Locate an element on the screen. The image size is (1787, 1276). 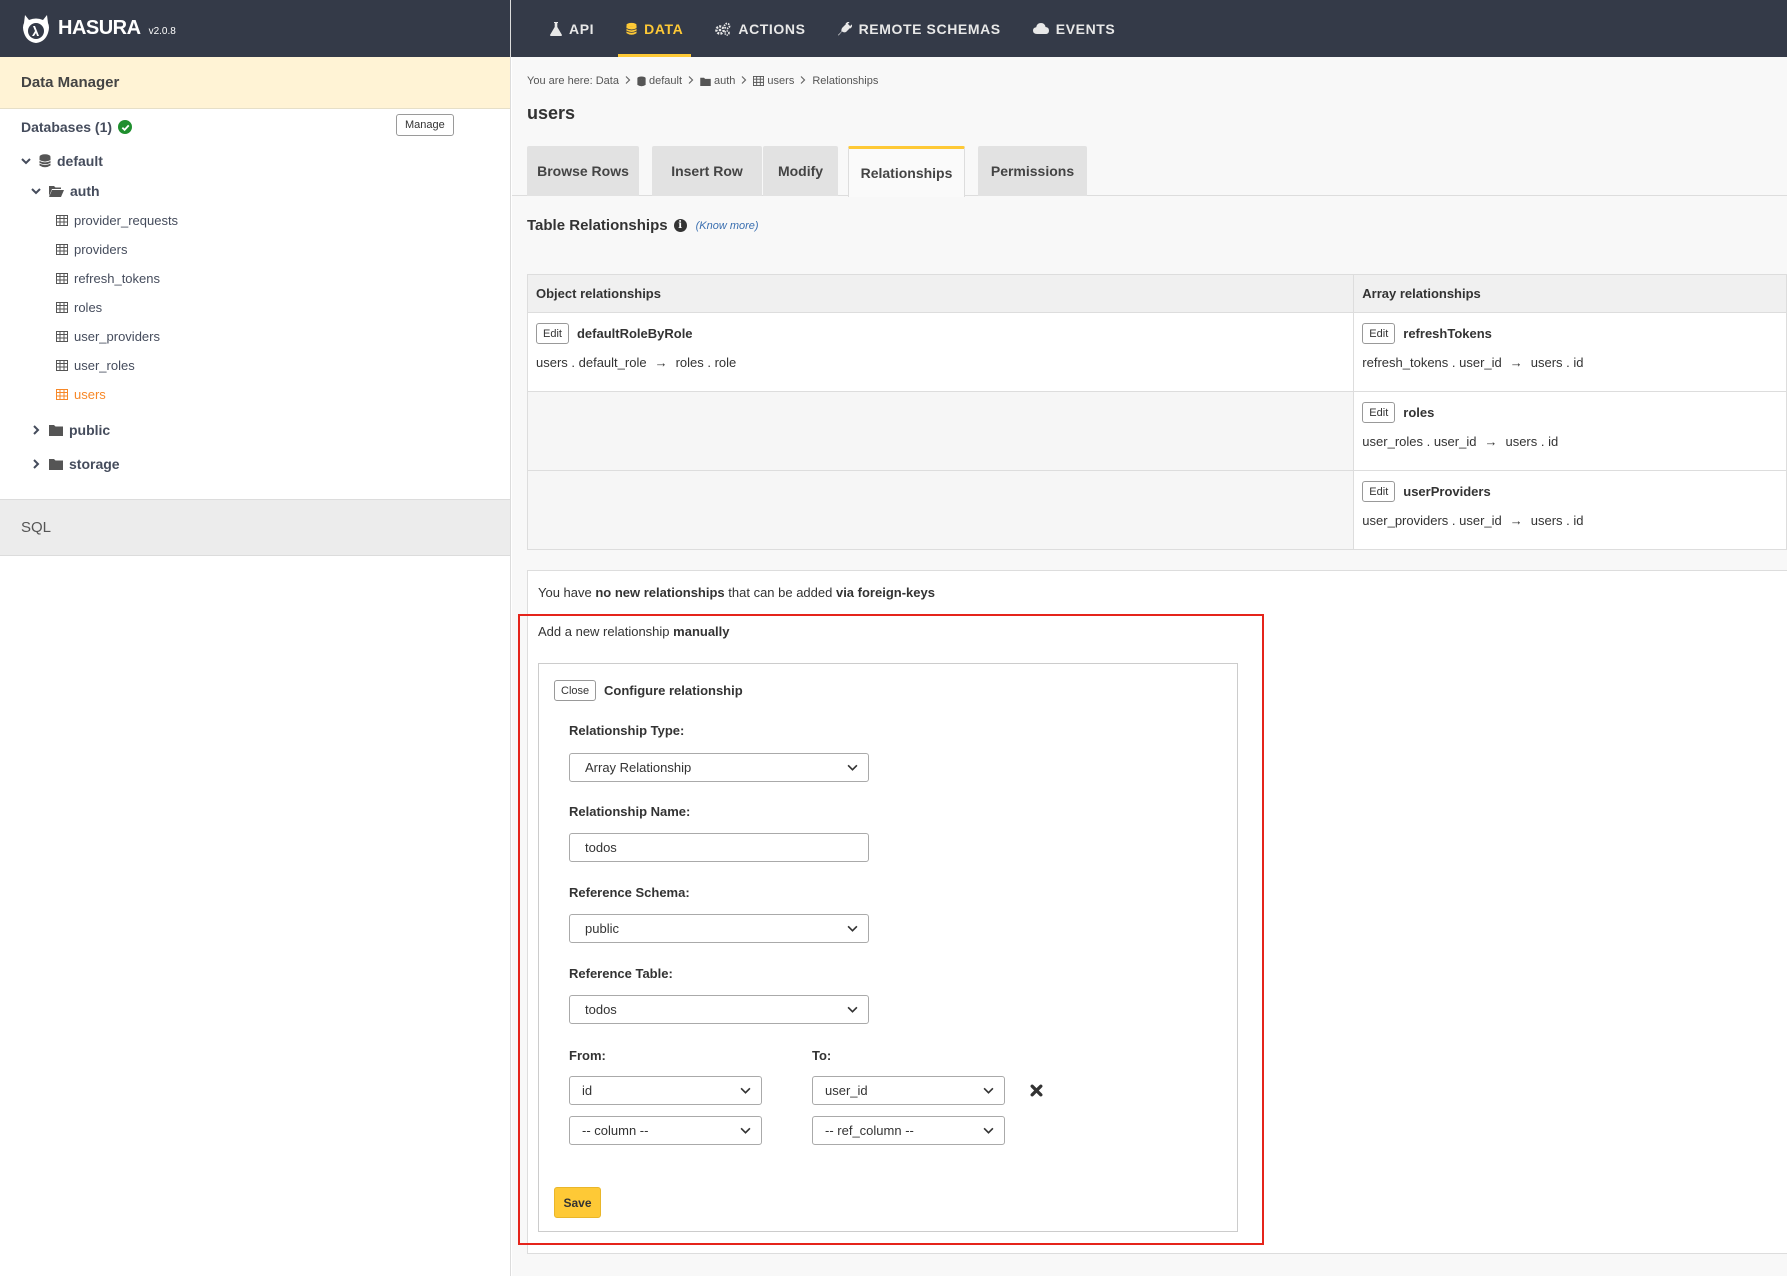
info-icon: i is located at coordinates (680, 225).